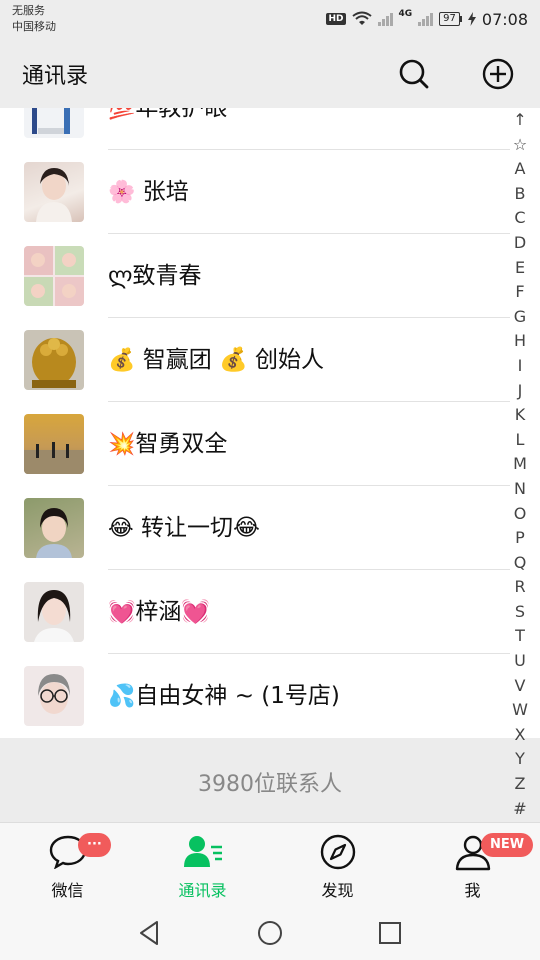 The width and height of the screenshot is (540, 960). What do you see at coordinates (255, 612) in the screenshot?
I see `contact-row: 💓梓涵💓` at bounding box center [255, 612].